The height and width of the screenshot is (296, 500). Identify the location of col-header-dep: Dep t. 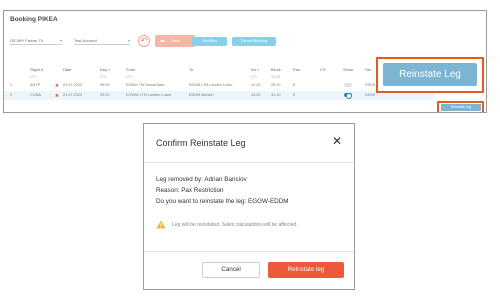
(105, 69).